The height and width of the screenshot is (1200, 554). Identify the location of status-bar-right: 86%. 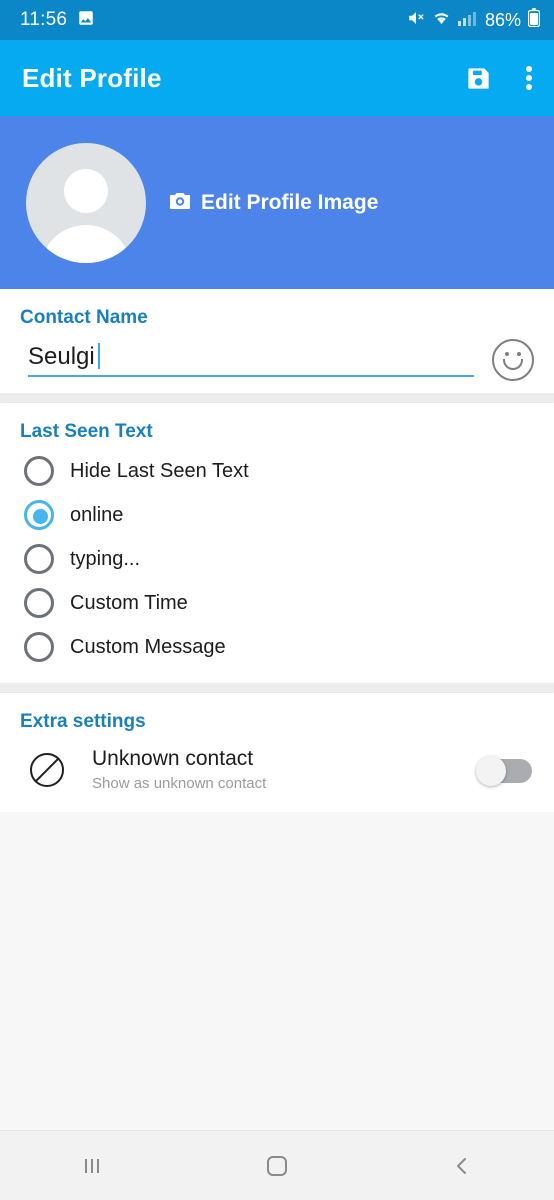
(474, 20).